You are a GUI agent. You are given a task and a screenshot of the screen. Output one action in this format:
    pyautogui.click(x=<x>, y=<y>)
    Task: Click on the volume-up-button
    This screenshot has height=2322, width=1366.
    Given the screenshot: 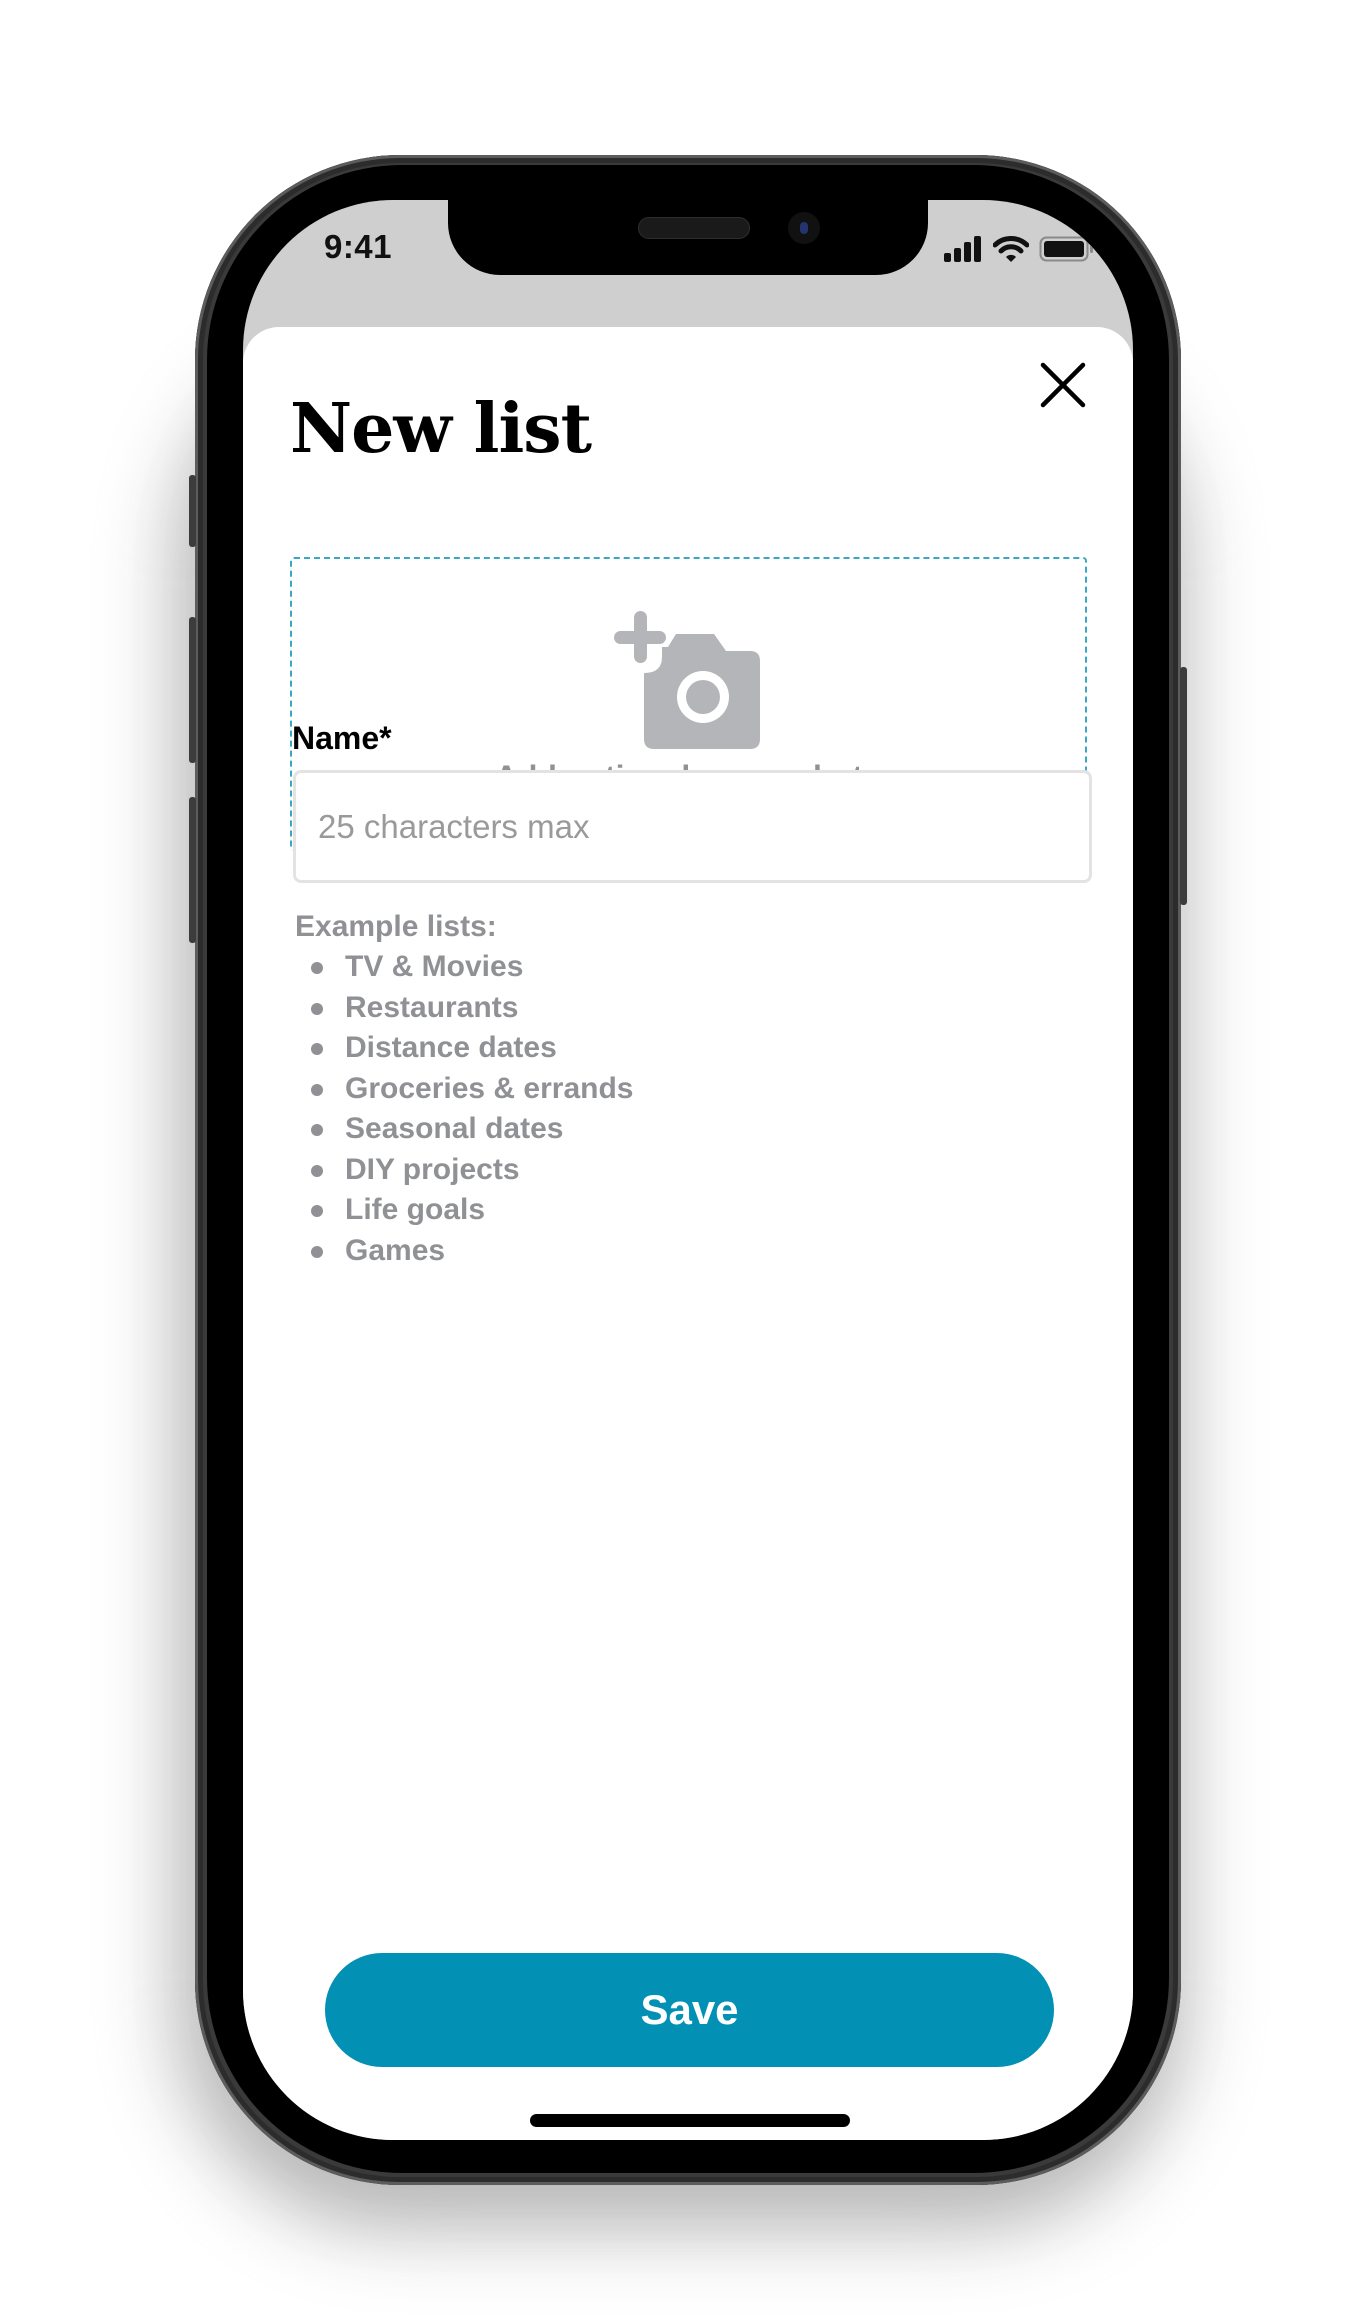 What is the action you would take?
    pyautogui.click(x=192, y=690)
    